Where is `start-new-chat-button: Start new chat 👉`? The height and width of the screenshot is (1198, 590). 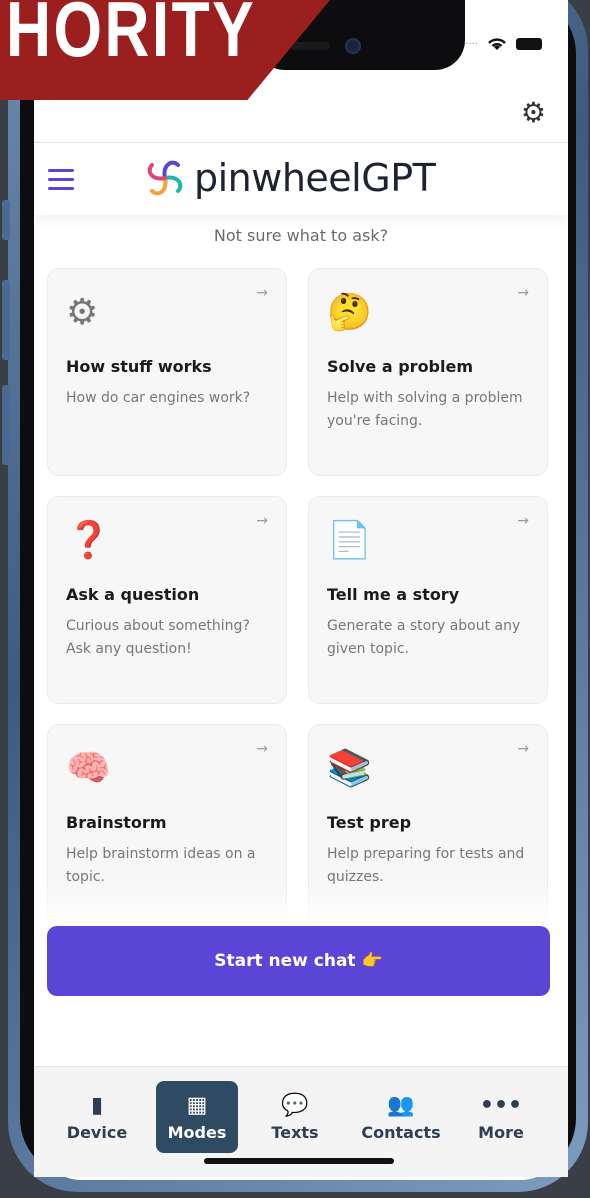
start-new-chat-button: Start new chat 👉 is located at coordinates (298, 961).